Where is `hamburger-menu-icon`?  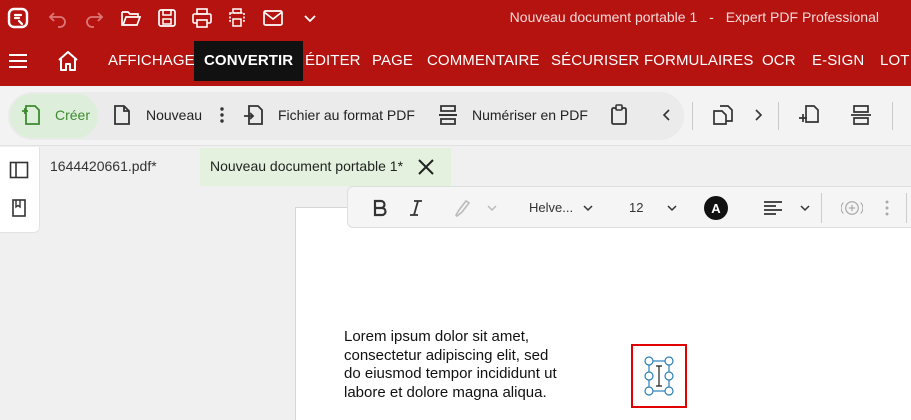 hamburger-menu-icon is located at coordinates (18, 61).